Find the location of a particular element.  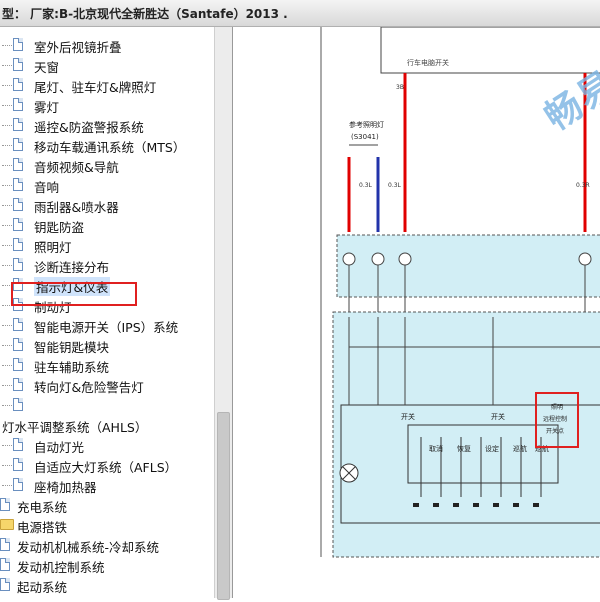

window-titlebar: 型： 厂家:B-北京现代全新胜达（Santafe）2013 . is located at coordinates (300, 13).